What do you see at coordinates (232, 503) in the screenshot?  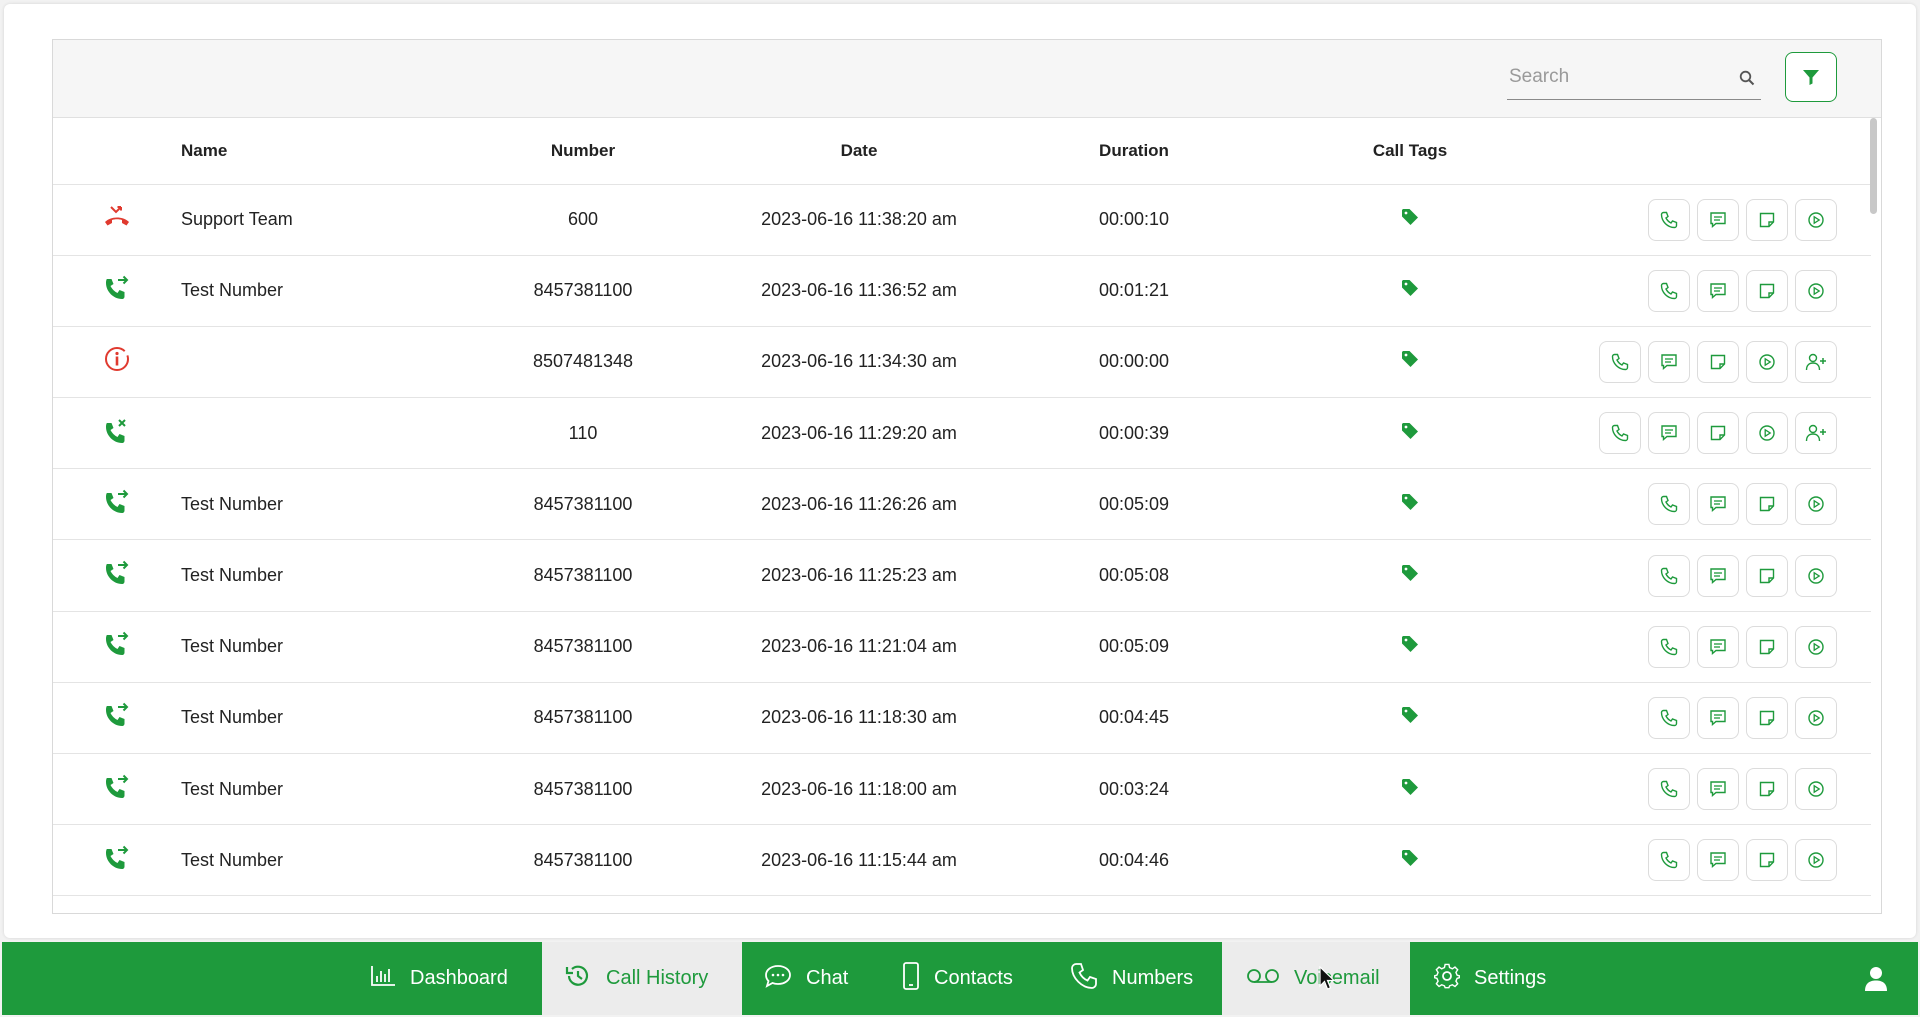 I see `name-cell: Test Number` at bounding box center [232, 503].